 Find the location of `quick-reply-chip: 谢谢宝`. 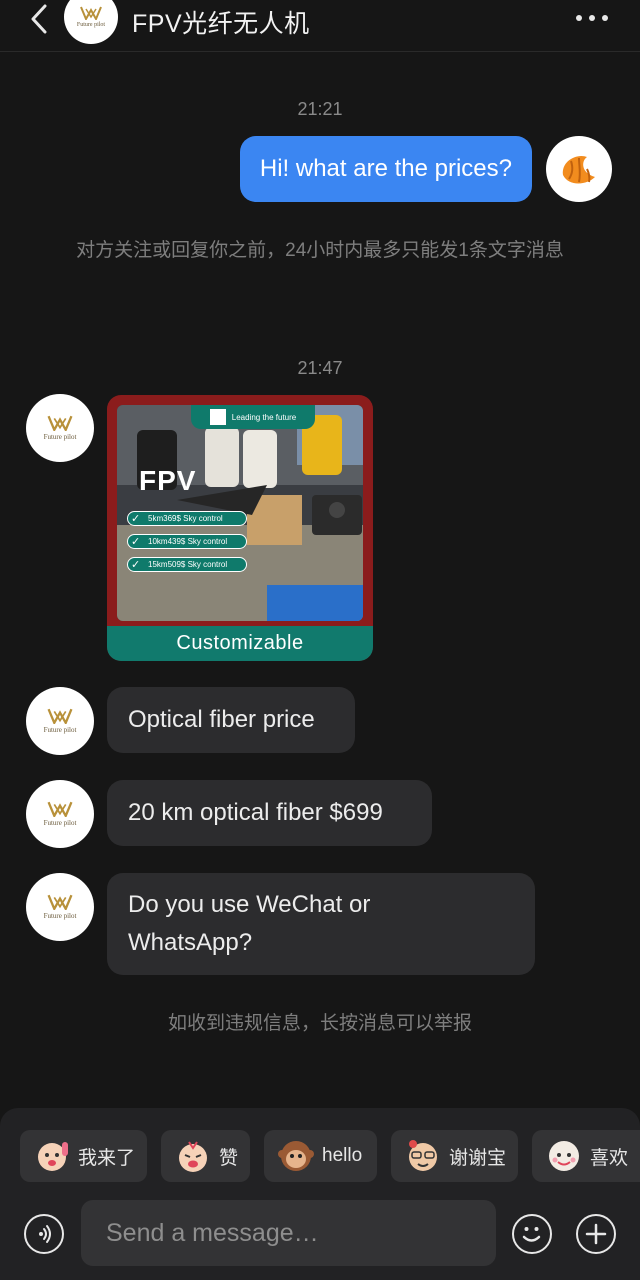

quick-reply-chip: 谢谢宝 is located at coordinates (454, 1156).